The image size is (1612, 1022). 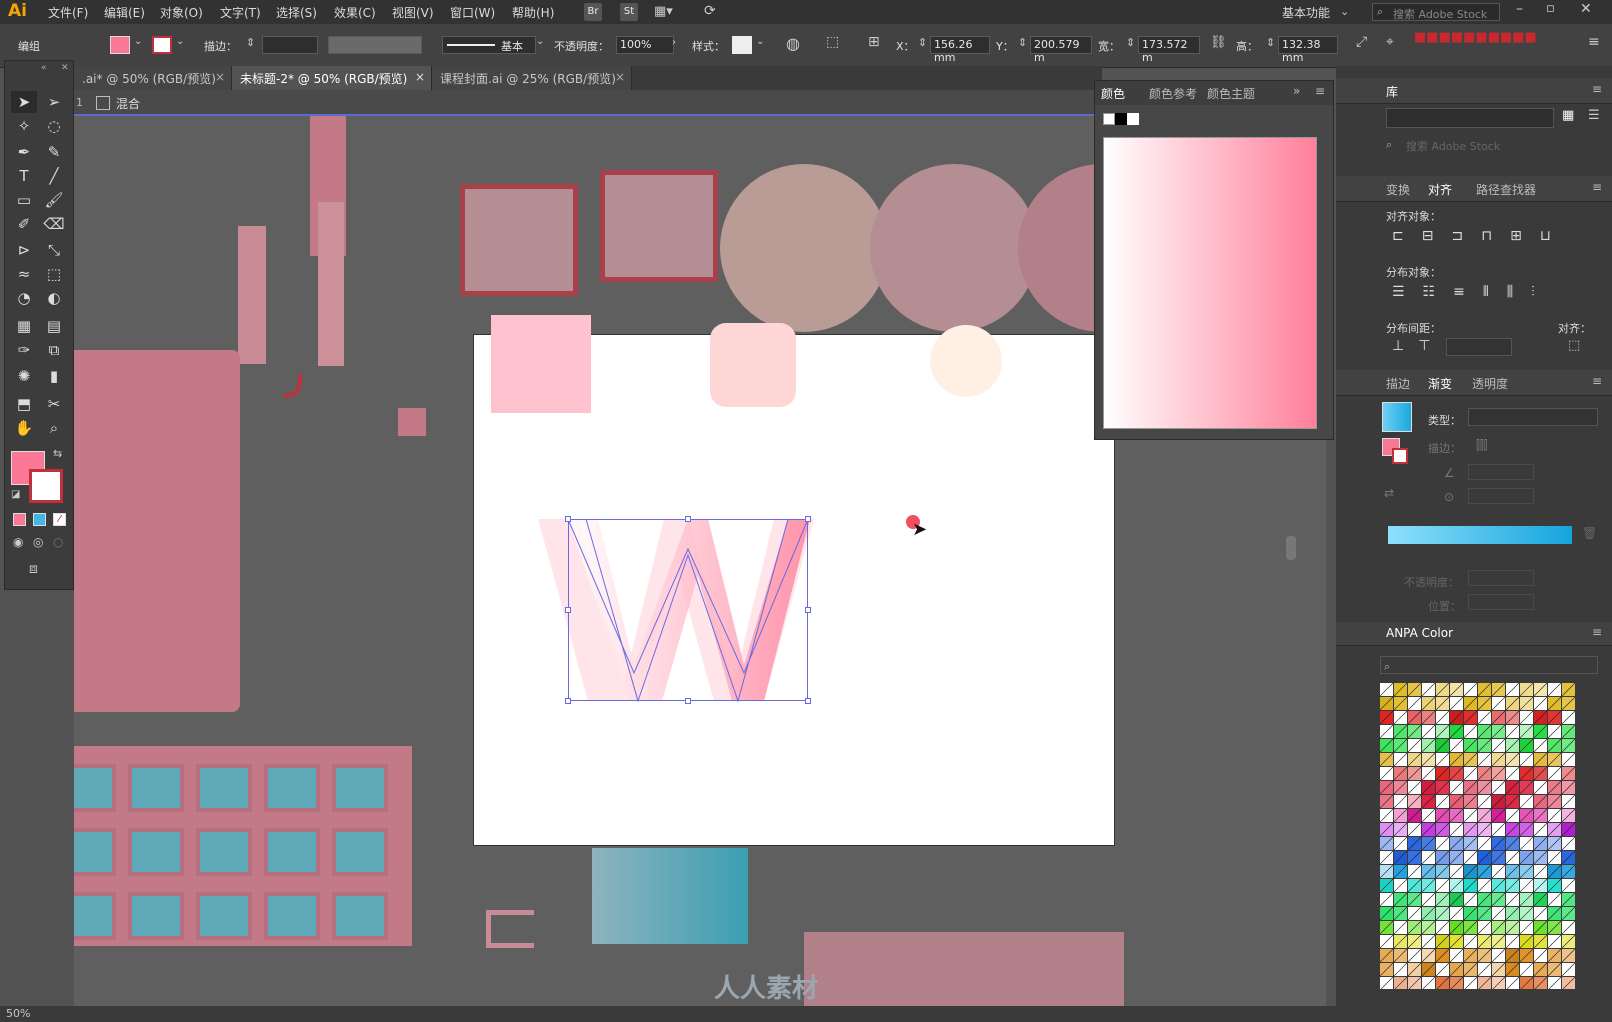 I want to click on delete-stop-icon: 🗑, so click(x=1589, y=533).